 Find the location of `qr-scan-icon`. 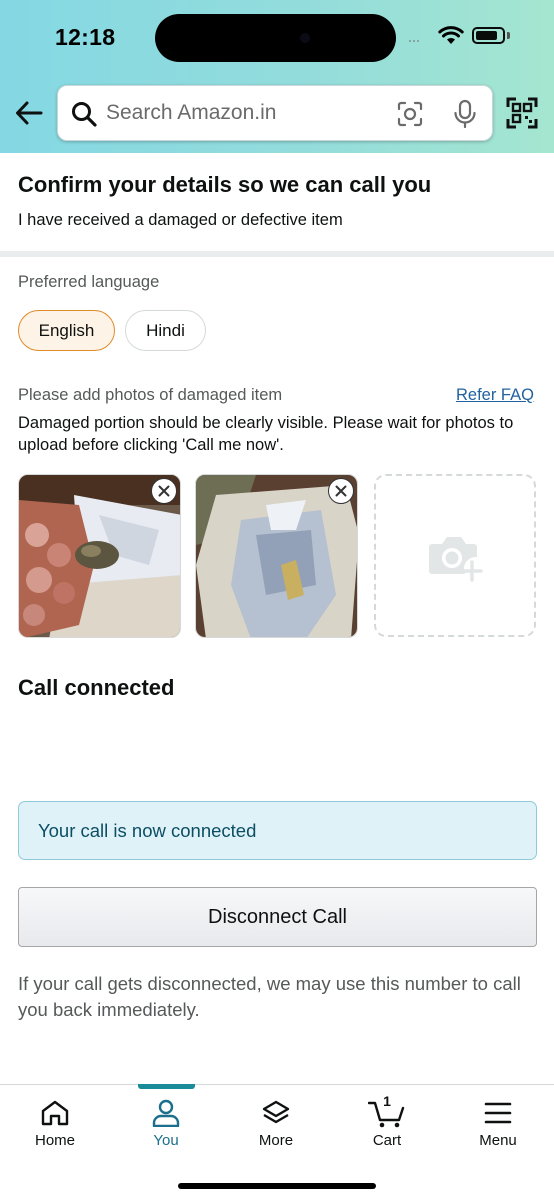

qr-scan-icon is located at coordinates (522, 113).